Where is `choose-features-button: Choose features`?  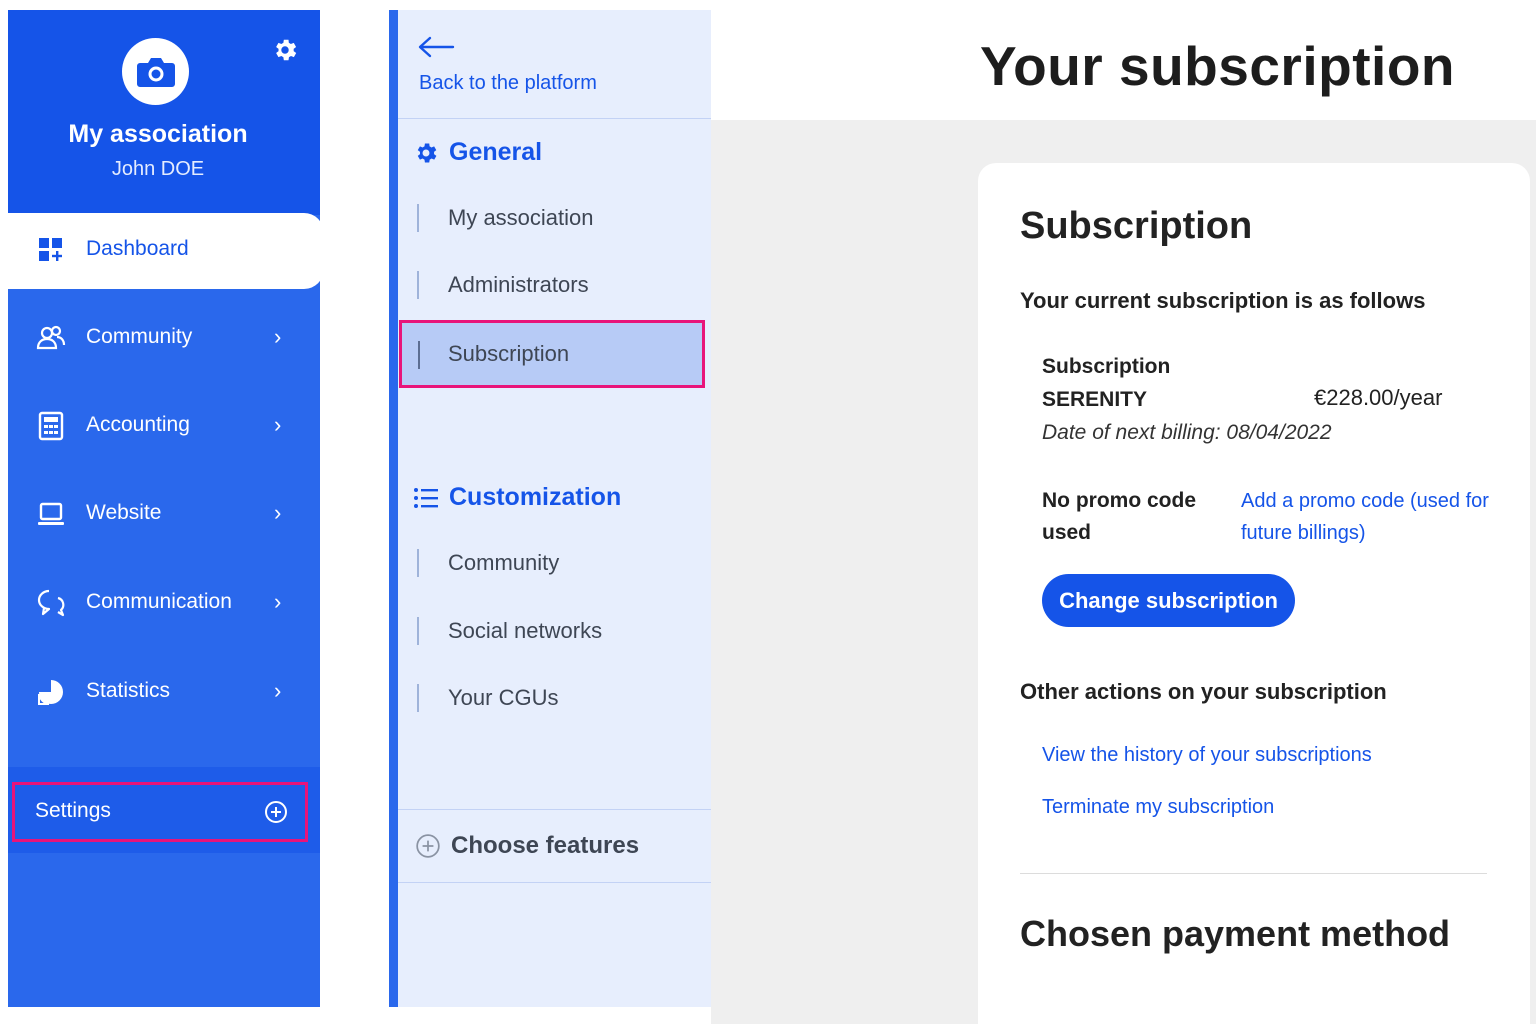
choose-features-button: Choose features is located at coordinates (527, 846).